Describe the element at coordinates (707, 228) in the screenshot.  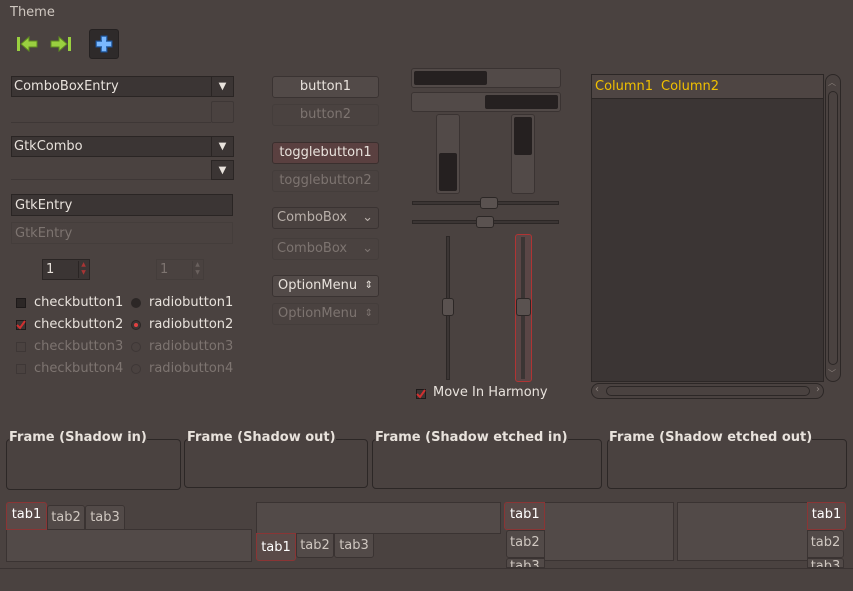
I see `tree-view: Column1 Column2` at that location.